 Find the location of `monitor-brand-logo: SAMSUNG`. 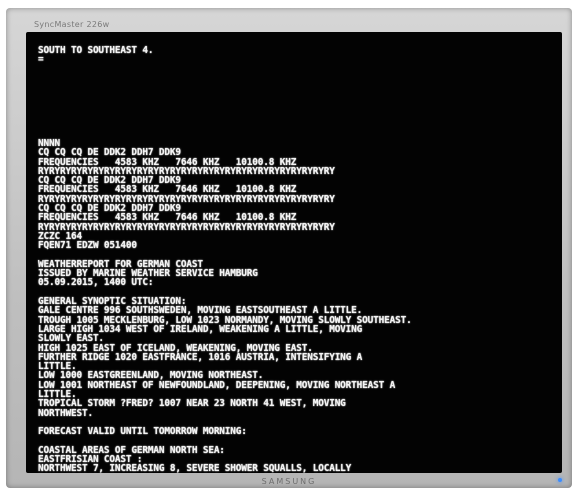

monitor-brand-logo: SAMSUNG is located at coordinates (289, 481).